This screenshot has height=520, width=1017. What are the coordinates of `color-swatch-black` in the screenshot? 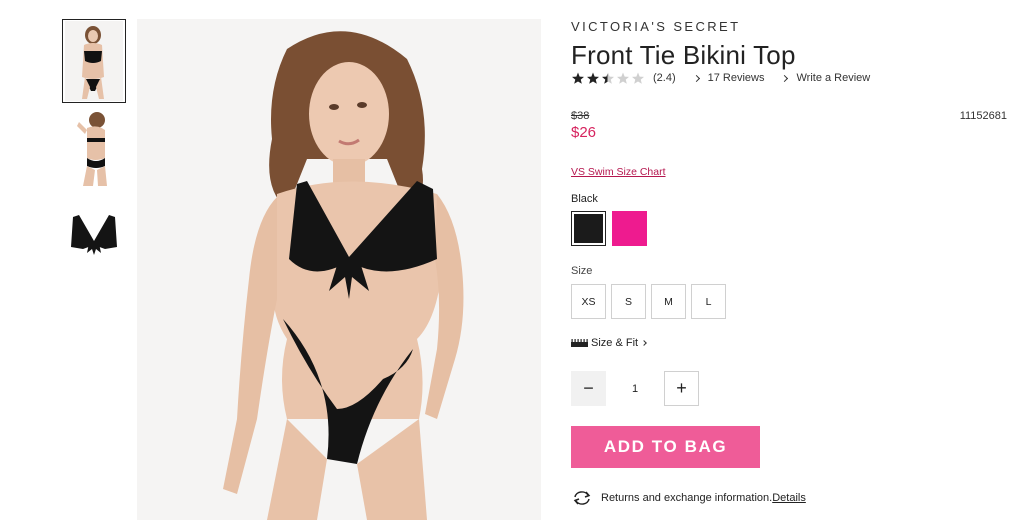 It's located at (588, 228).